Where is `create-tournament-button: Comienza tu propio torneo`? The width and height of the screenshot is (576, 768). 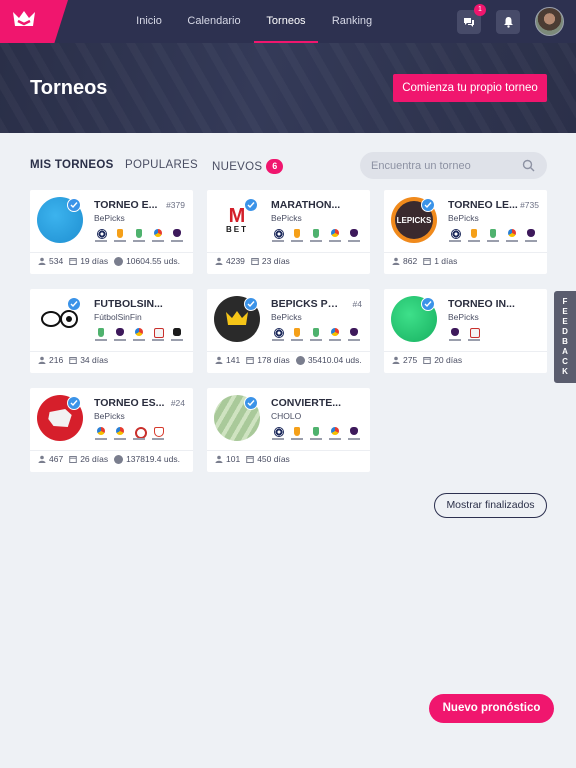 create-tournament-button: Comienza tu propio torneo is located at coordinates (470, 88).